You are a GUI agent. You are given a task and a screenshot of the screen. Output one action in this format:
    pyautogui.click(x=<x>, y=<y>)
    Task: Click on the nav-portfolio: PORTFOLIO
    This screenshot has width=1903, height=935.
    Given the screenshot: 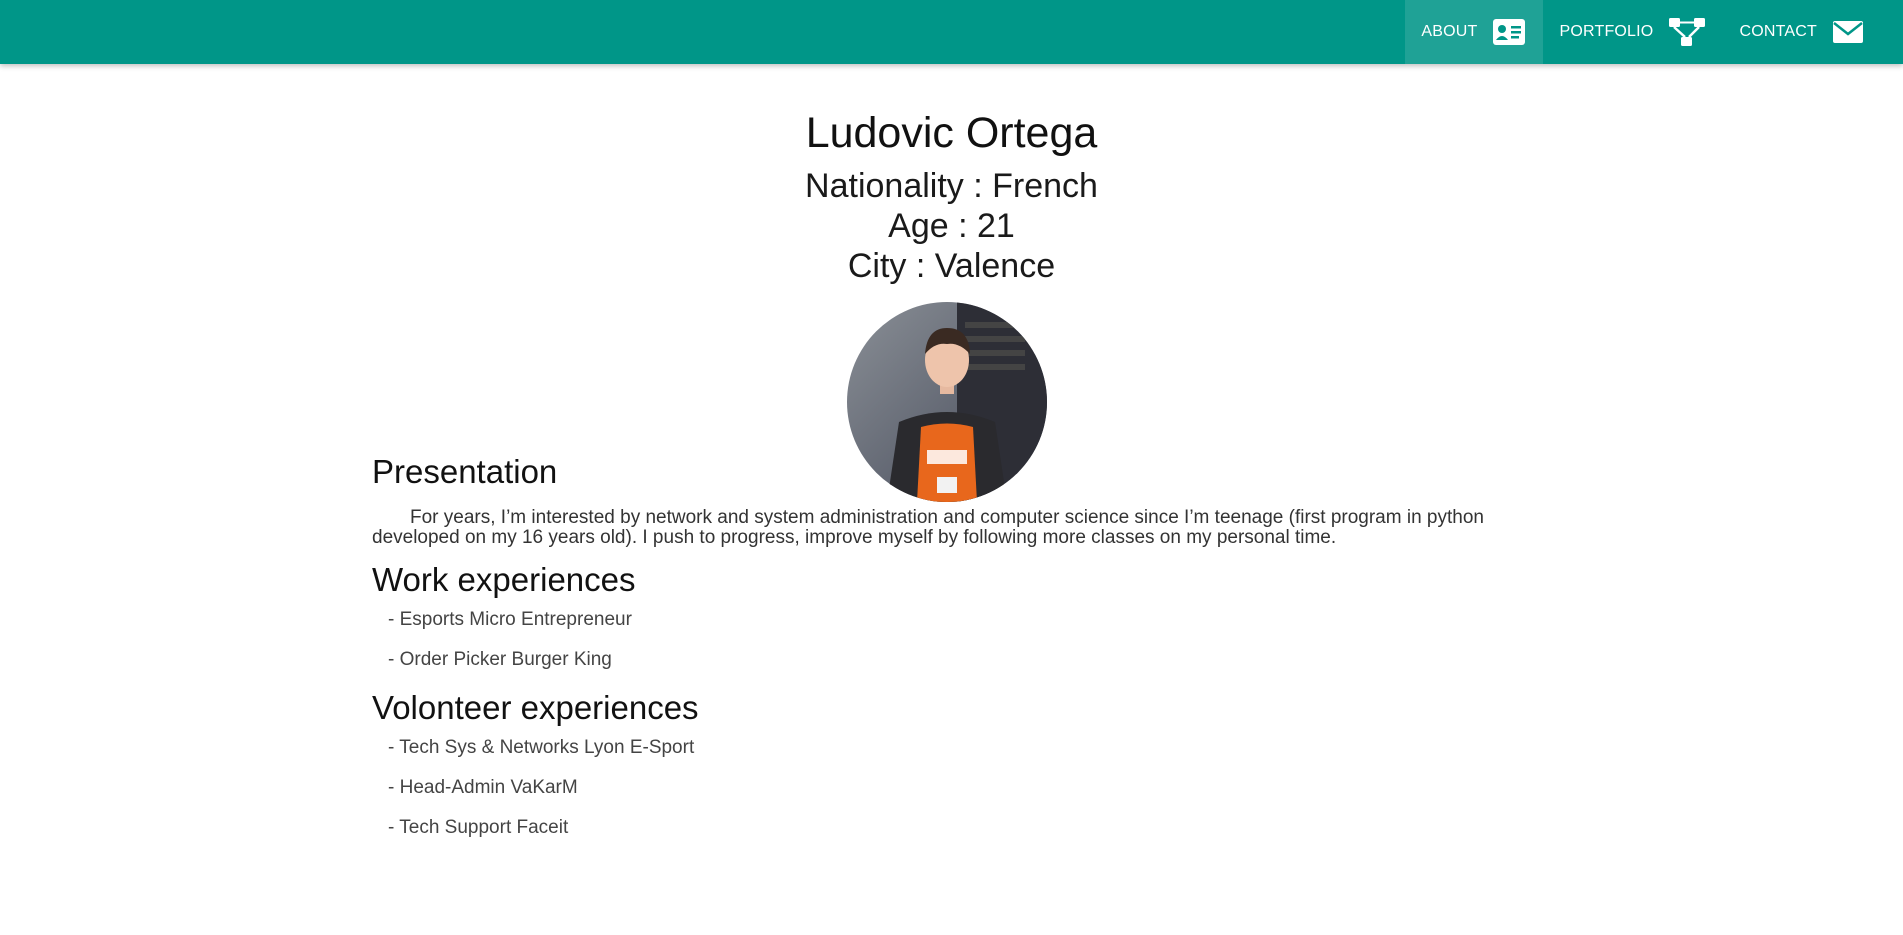 What is the action you would take?
    pyautogui.click(x=1633, y=32)
    